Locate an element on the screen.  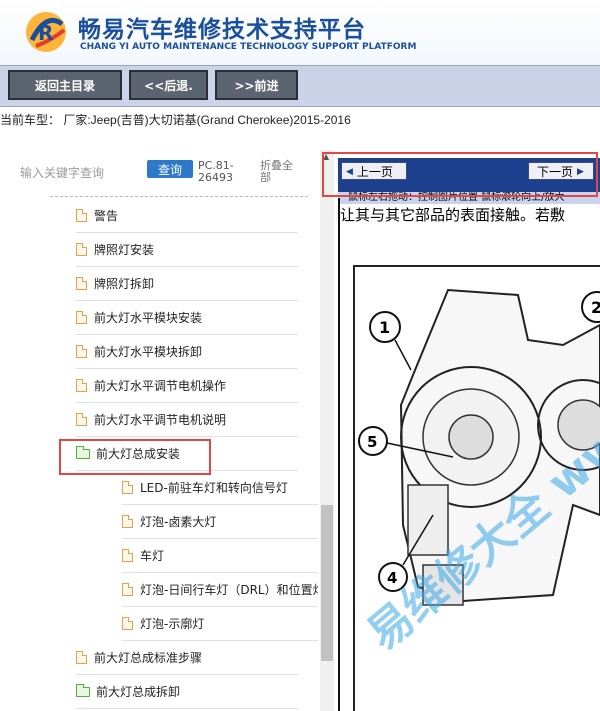
document-code: PC.81-26493 is located at coordinates (216, 171).